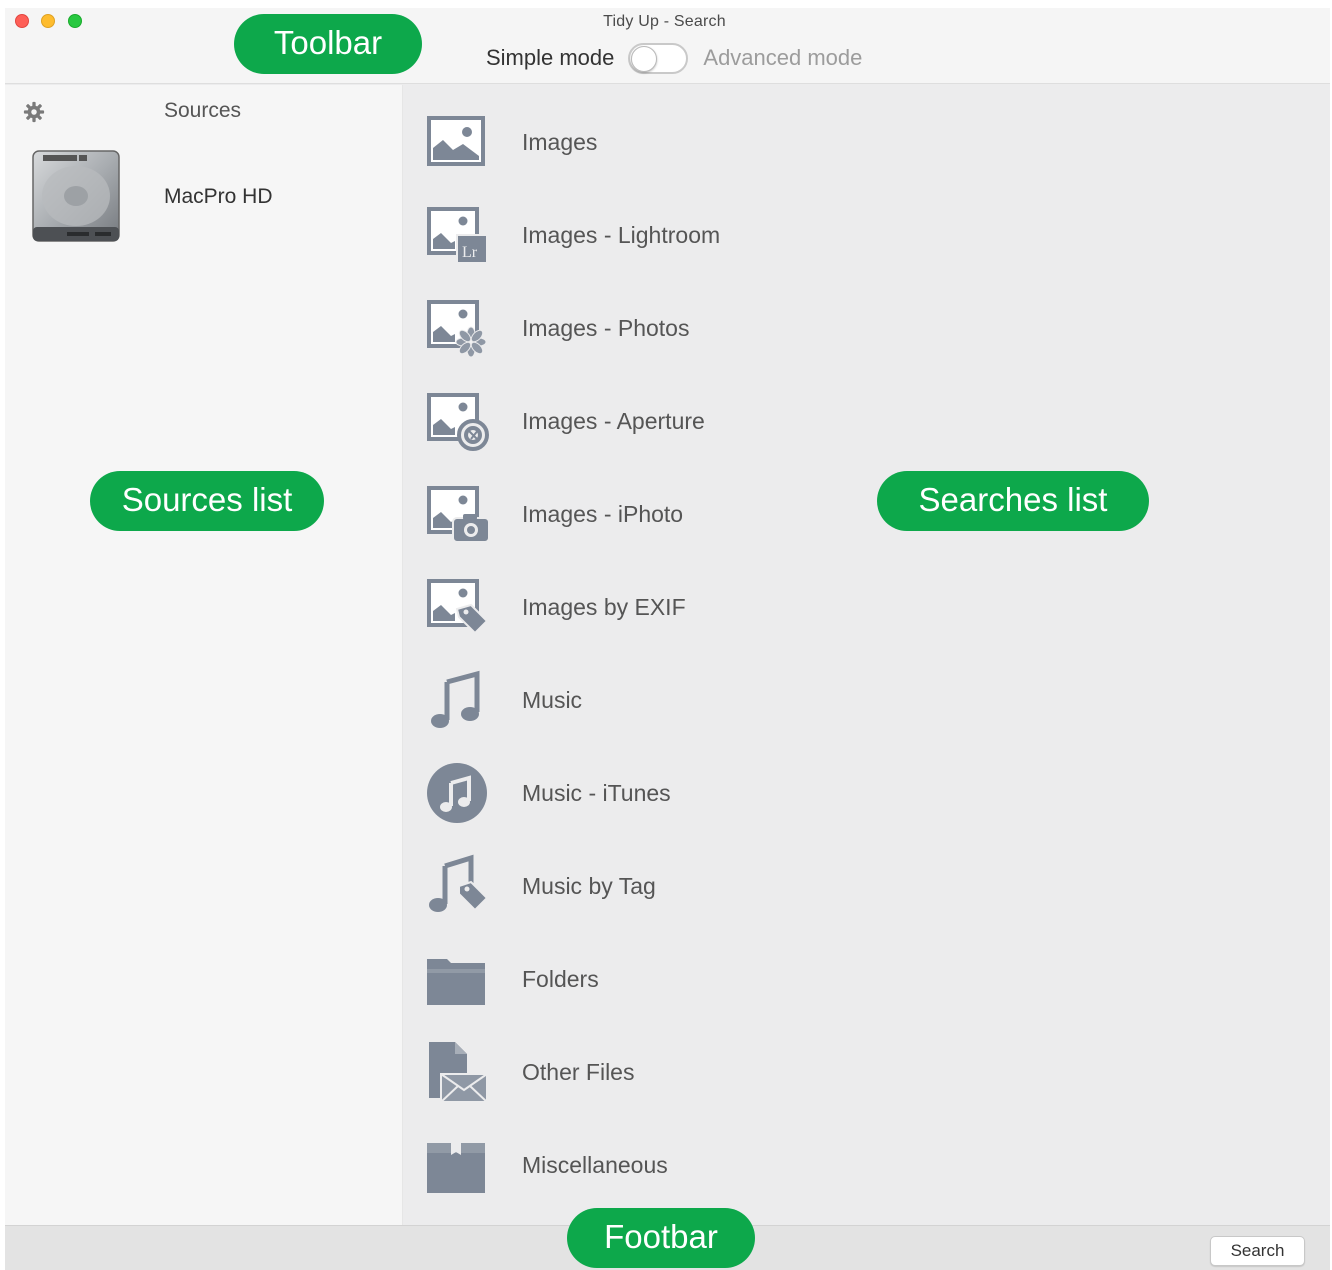 The width and height of the screenshot is (1332, 1270). Describe the element at coordinates (867, 884) in the screenshot. I see `search-item-music-by-tag: Music by Tag` at that location.